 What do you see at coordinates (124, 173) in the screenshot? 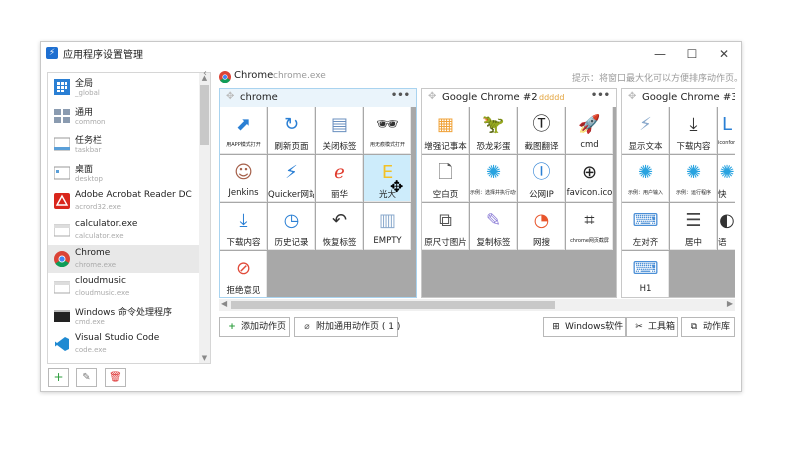
I see `app-list-item: 桌面 desktop` at bounding box center [124, 173].